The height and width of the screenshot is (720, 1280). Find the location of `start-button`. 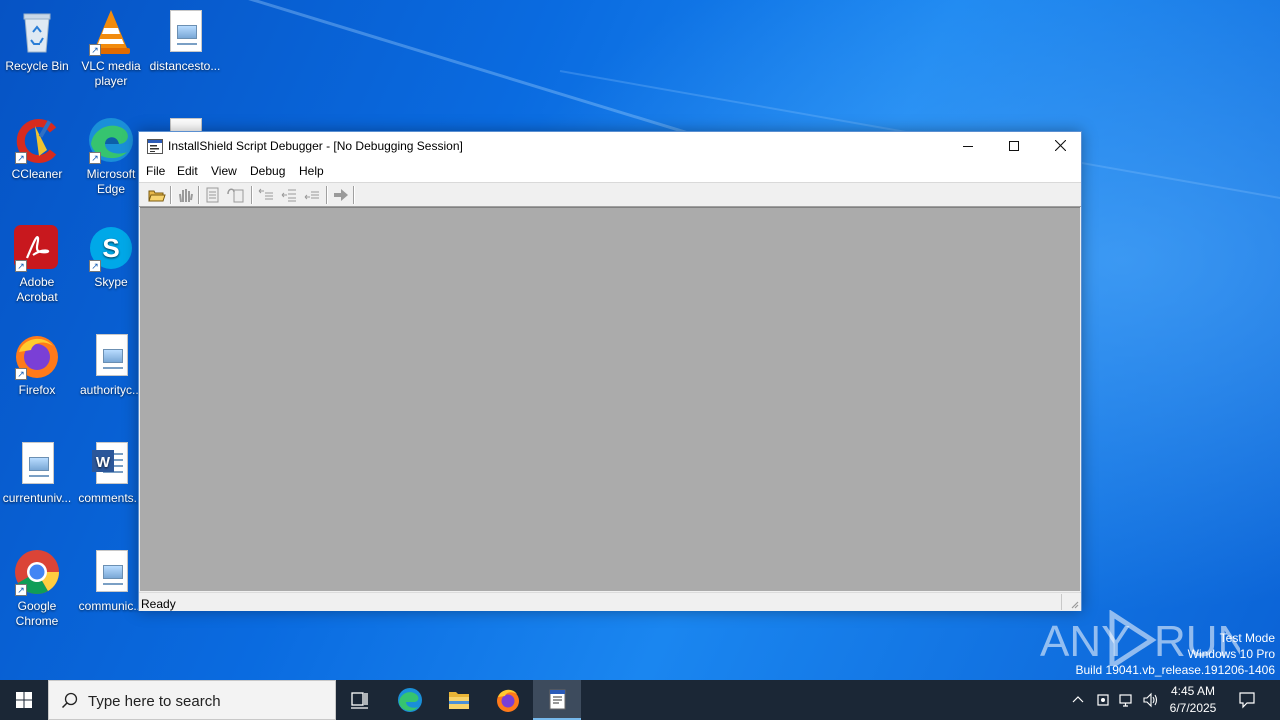

start-button is located at coordinates (24, 700).